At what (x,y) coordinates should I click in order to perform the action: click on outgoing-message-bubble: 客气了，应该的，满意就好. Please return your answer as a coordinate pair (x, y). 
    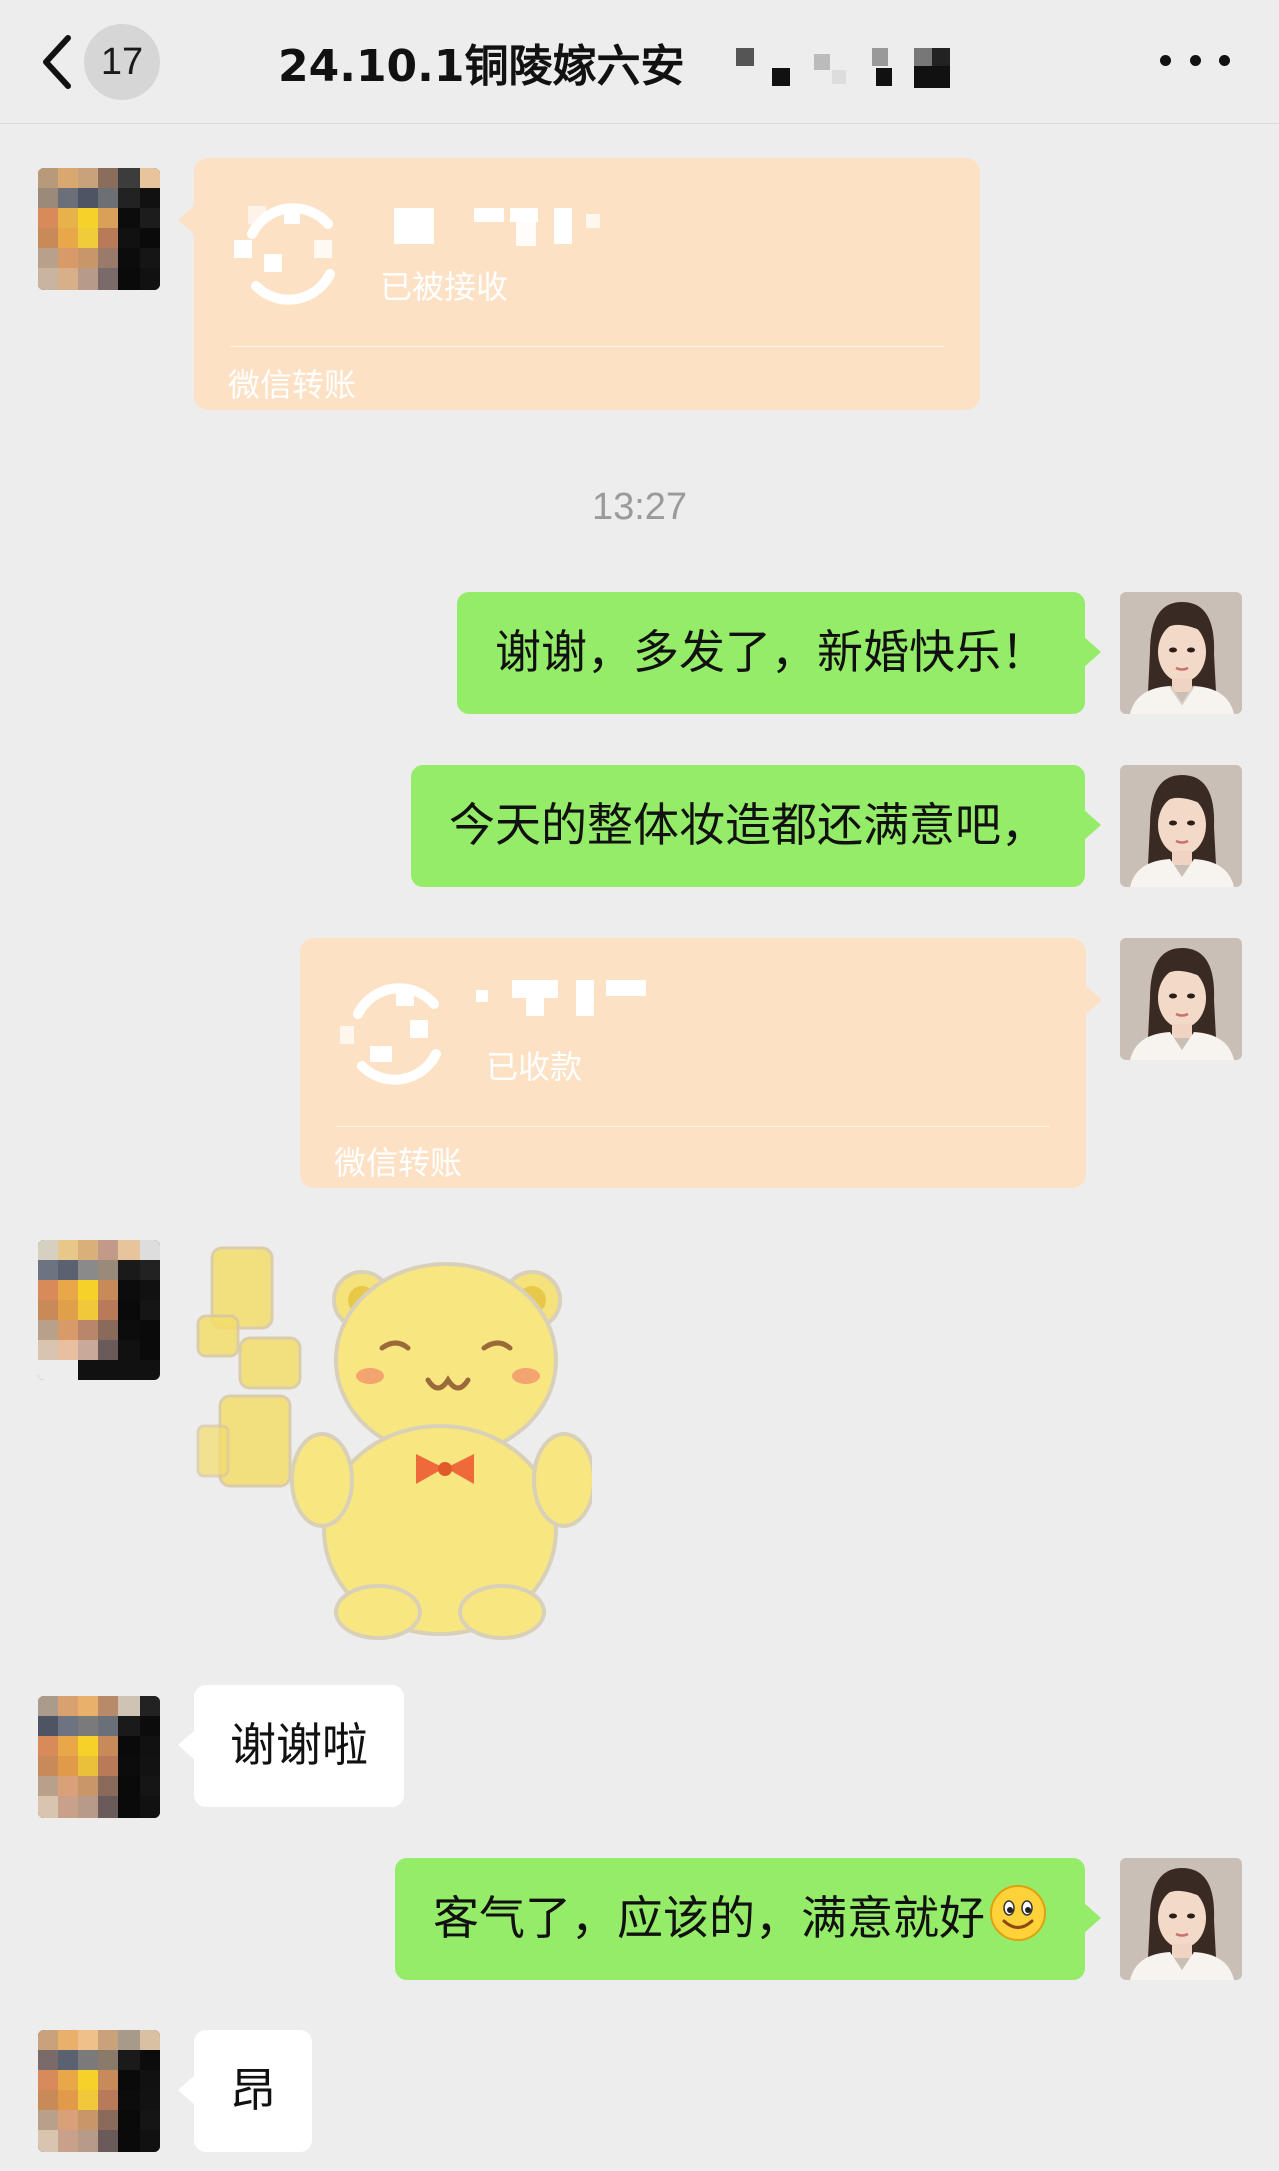
    Looking at the image, I should click on (748, 1919).